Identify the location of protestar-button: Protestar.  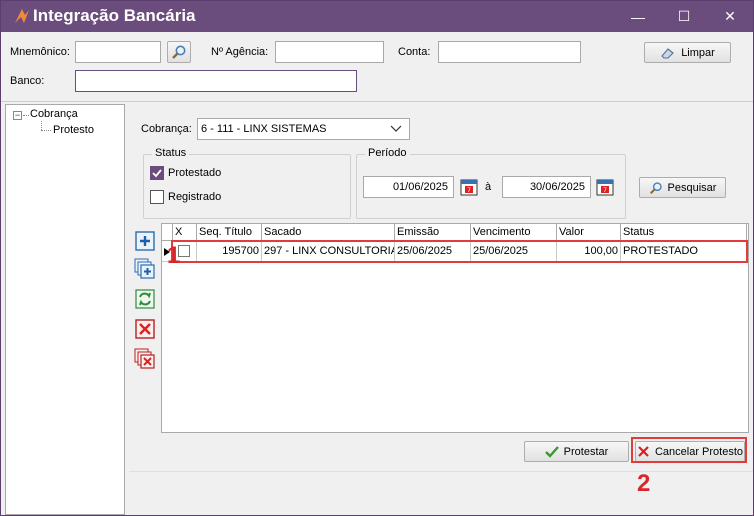
(576, 451).